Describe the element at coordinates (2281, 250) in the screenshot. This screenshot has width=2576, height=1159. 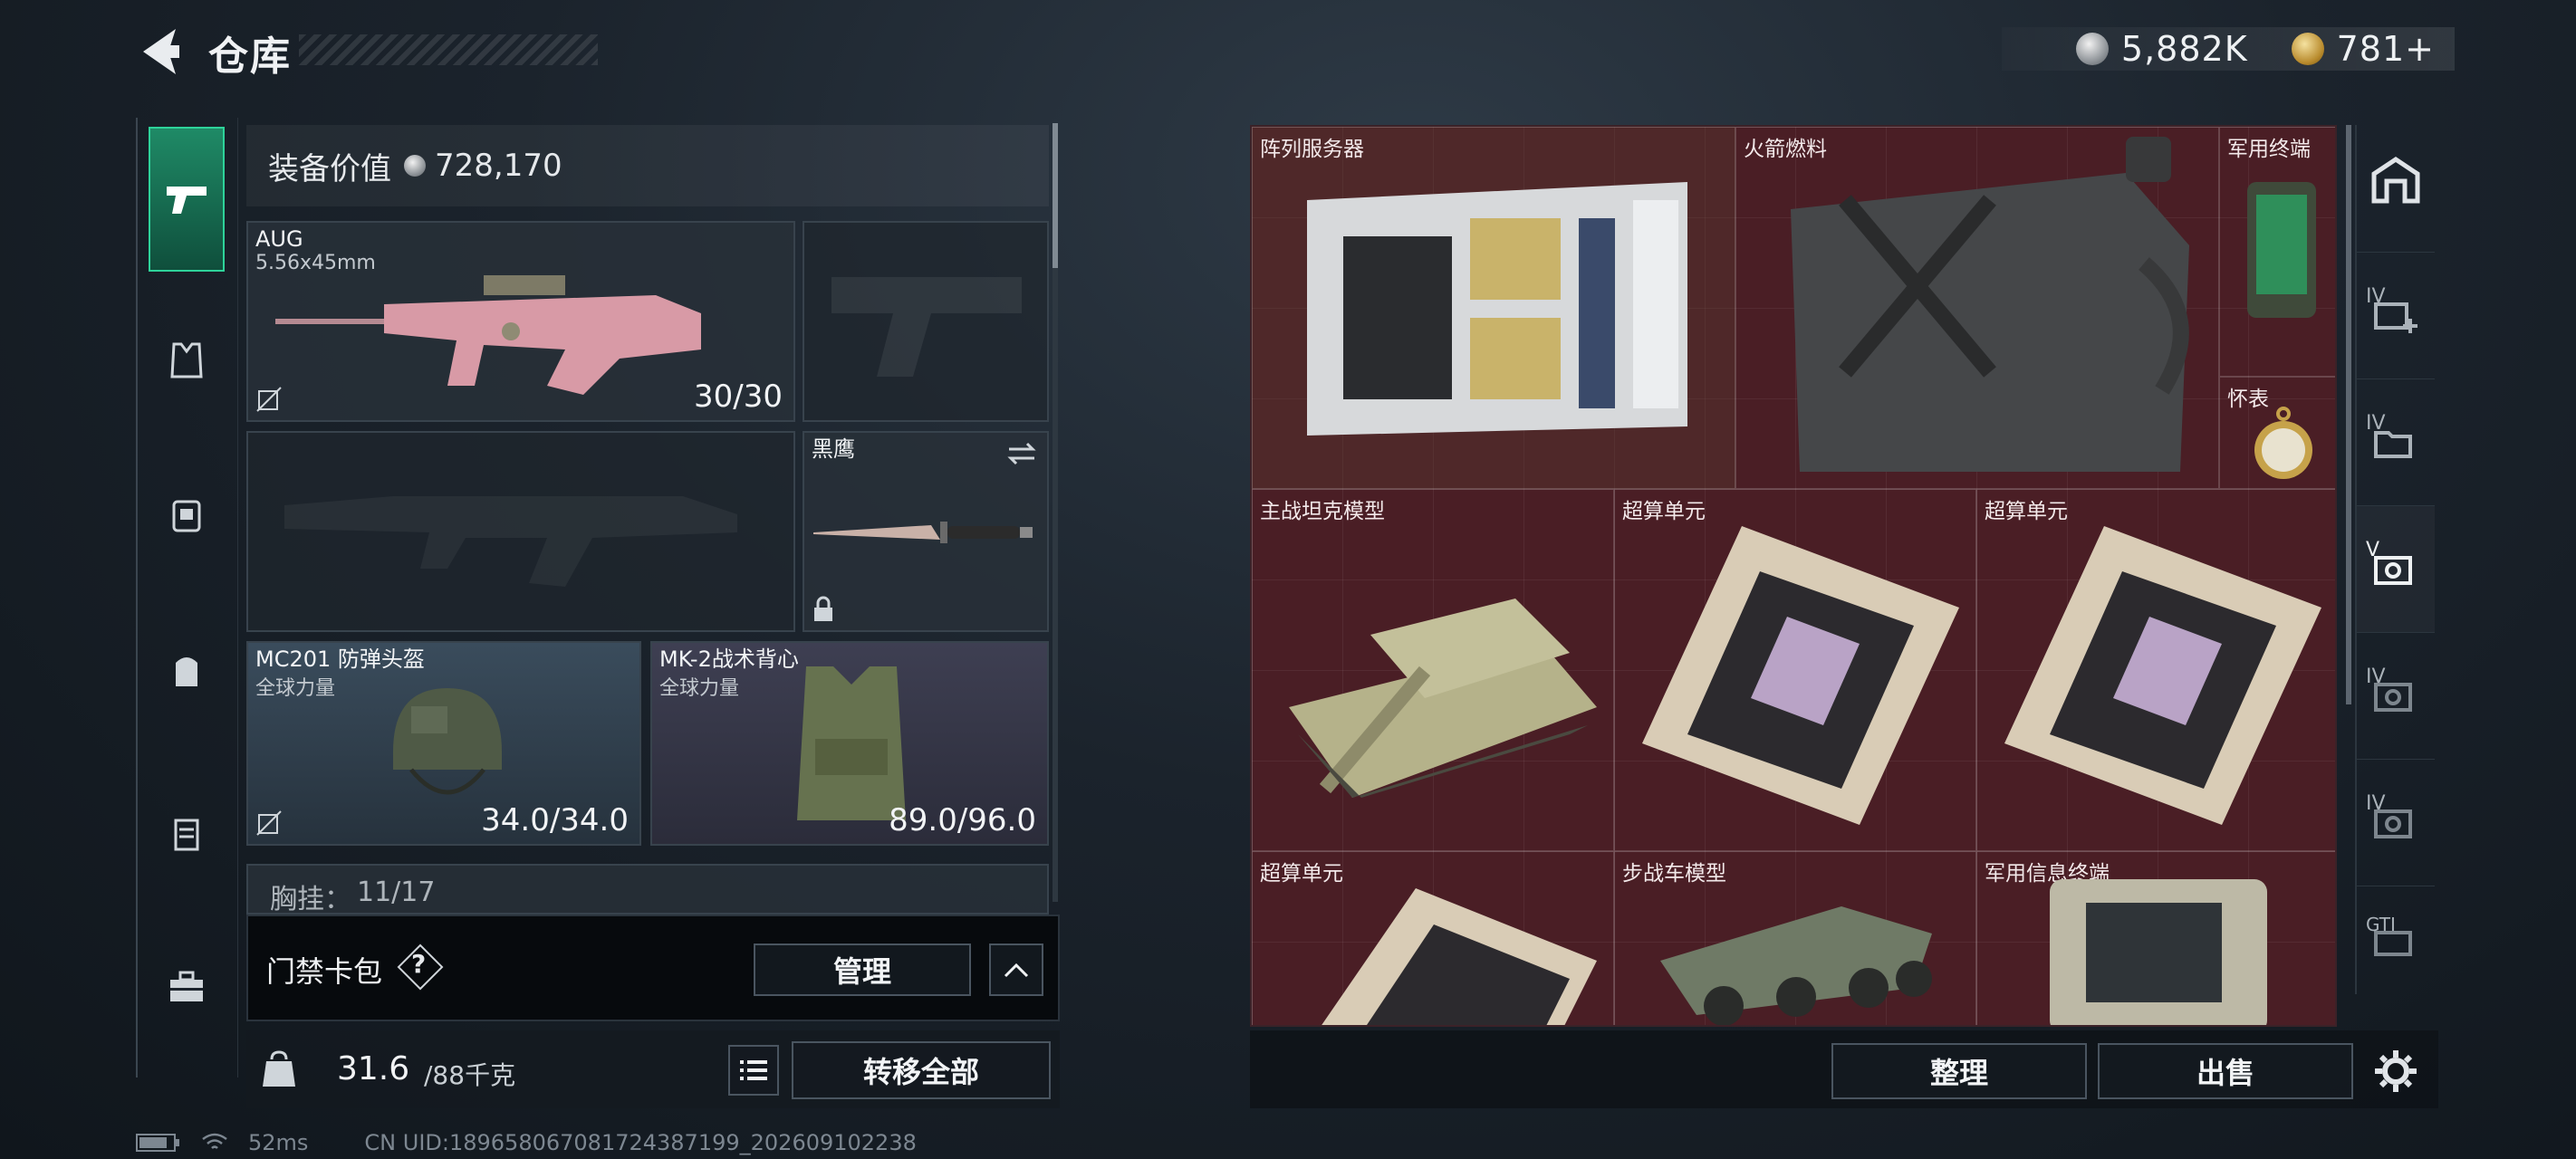
I see `terminal-image` at that location.